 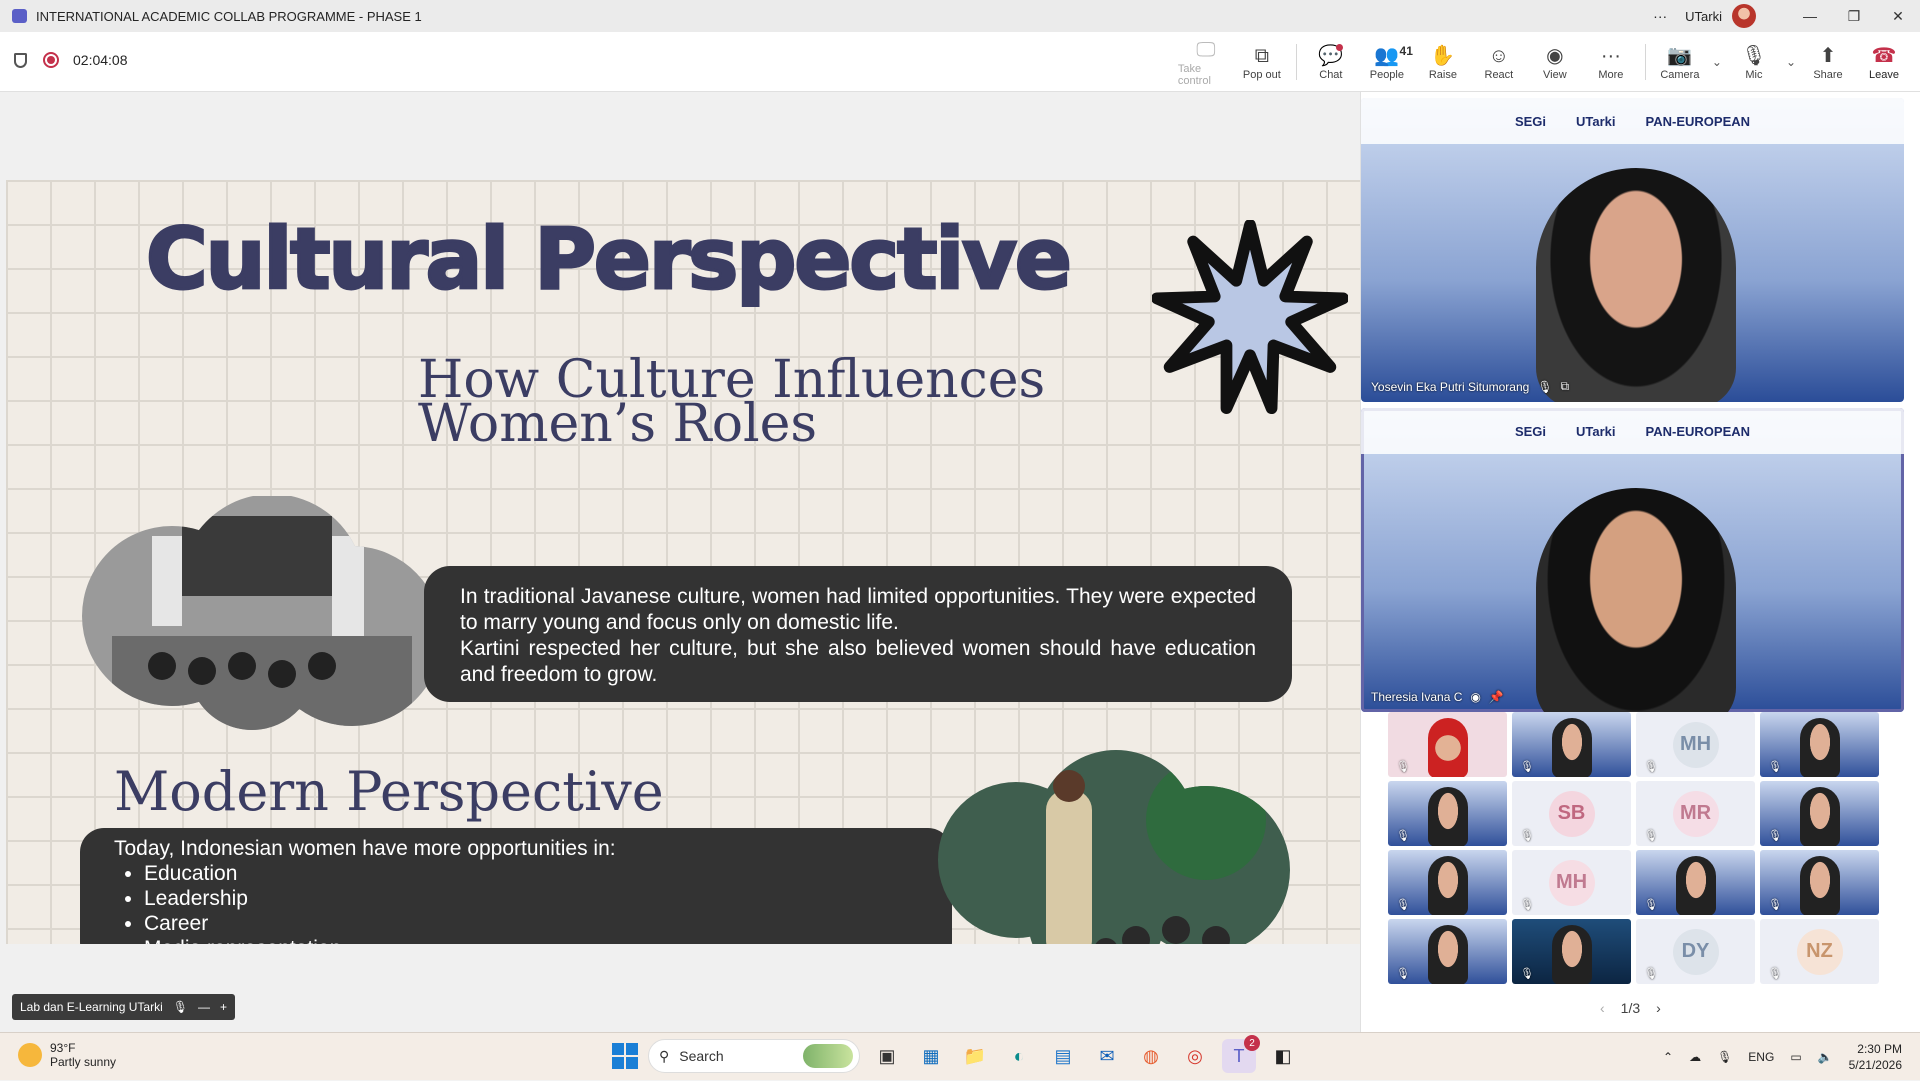 I want to click on camera-button: 📷 Camera, so click(x=1680, y=62).